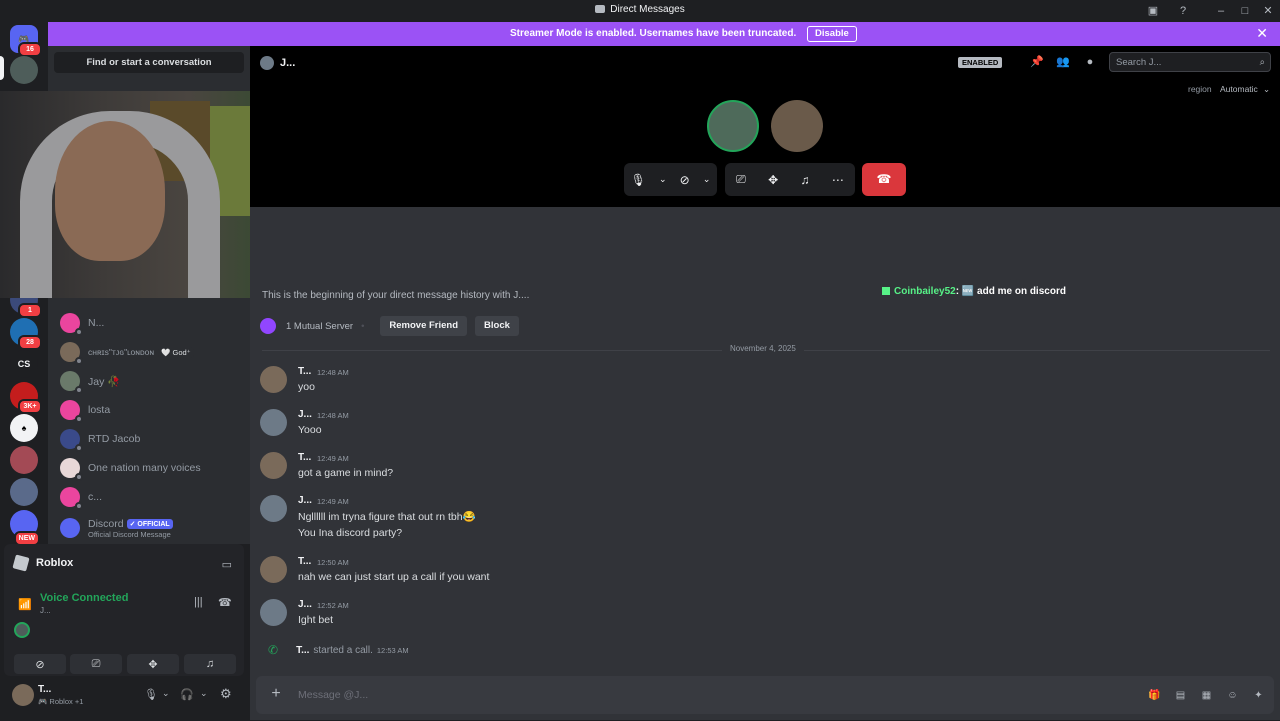 This screenshot has height=721, width=1280. What do you see at coordinates (343, 650) in the screenshot?
I see `system-text: started a call.` at bounding box center [343, 650].